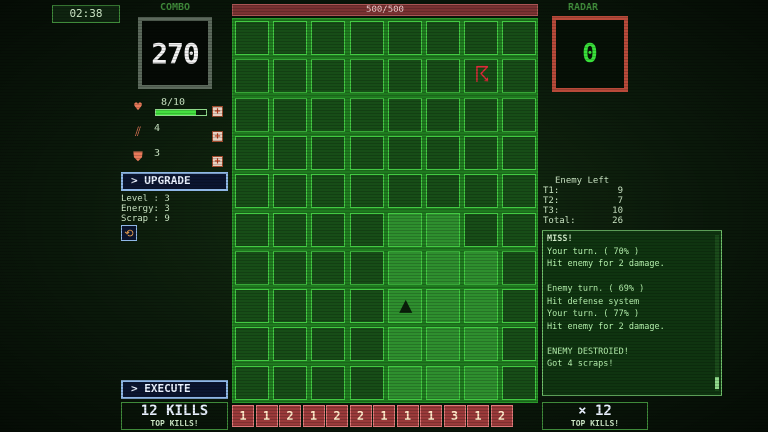  I want to click on defense-upgrade-button: +, so click(217, 161).